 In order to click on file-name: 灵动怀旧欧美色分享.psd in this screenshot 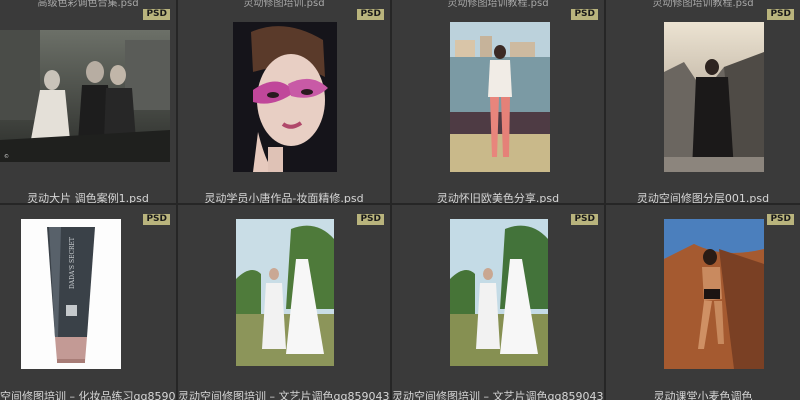, I will do `click(498, 197)`.